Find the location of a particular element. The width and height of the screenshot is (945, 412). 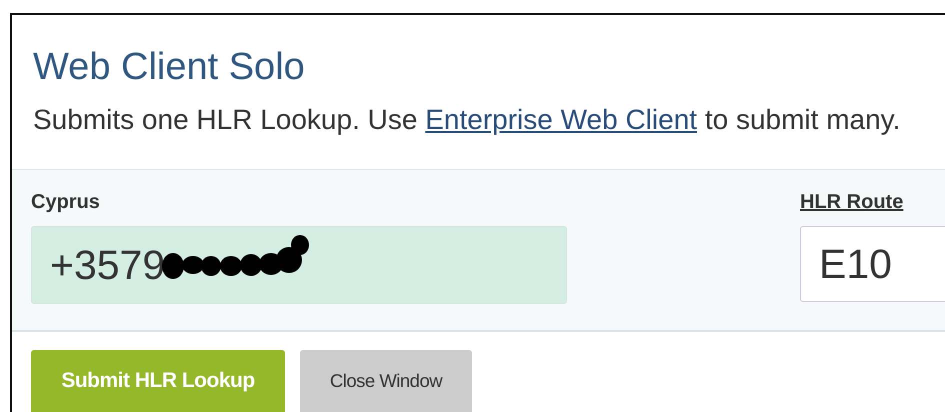

phone-field: +3579 is located at coordinates (299, 265).